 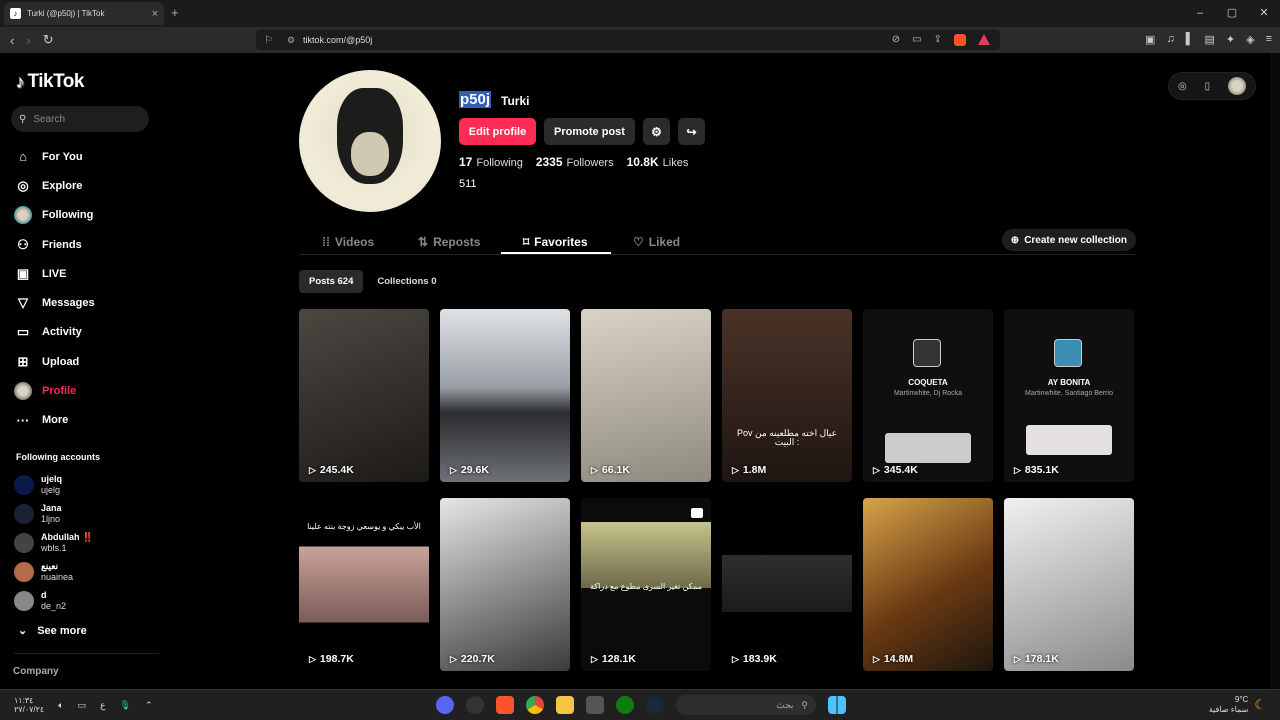 What do you see at coordinates (1200, 13) in the screenshot?
I see `minimize-icon: –` at bounding box center [1200, 13].